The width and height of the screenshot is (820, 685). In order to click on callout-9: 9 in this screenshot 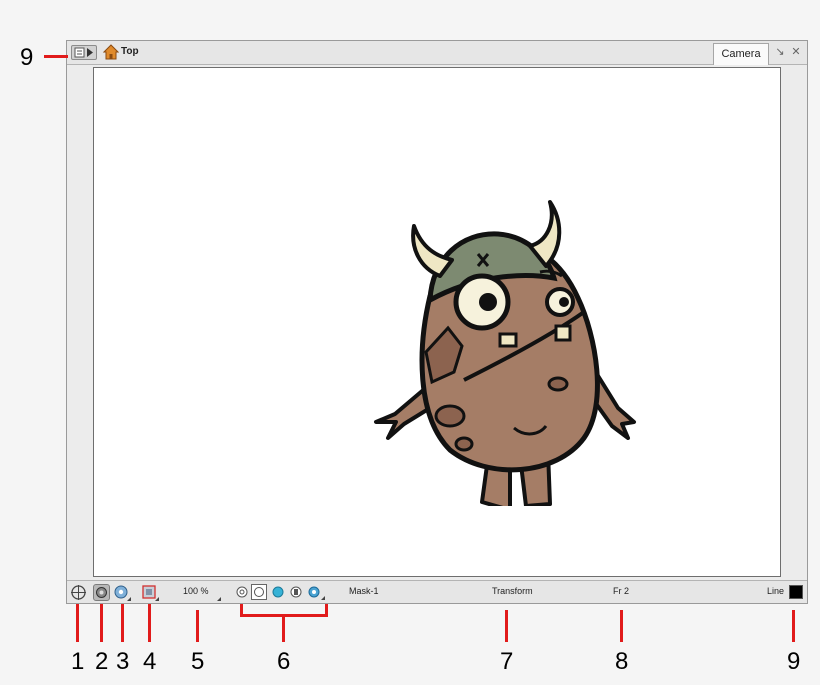, I will do `click(794, 661)`.